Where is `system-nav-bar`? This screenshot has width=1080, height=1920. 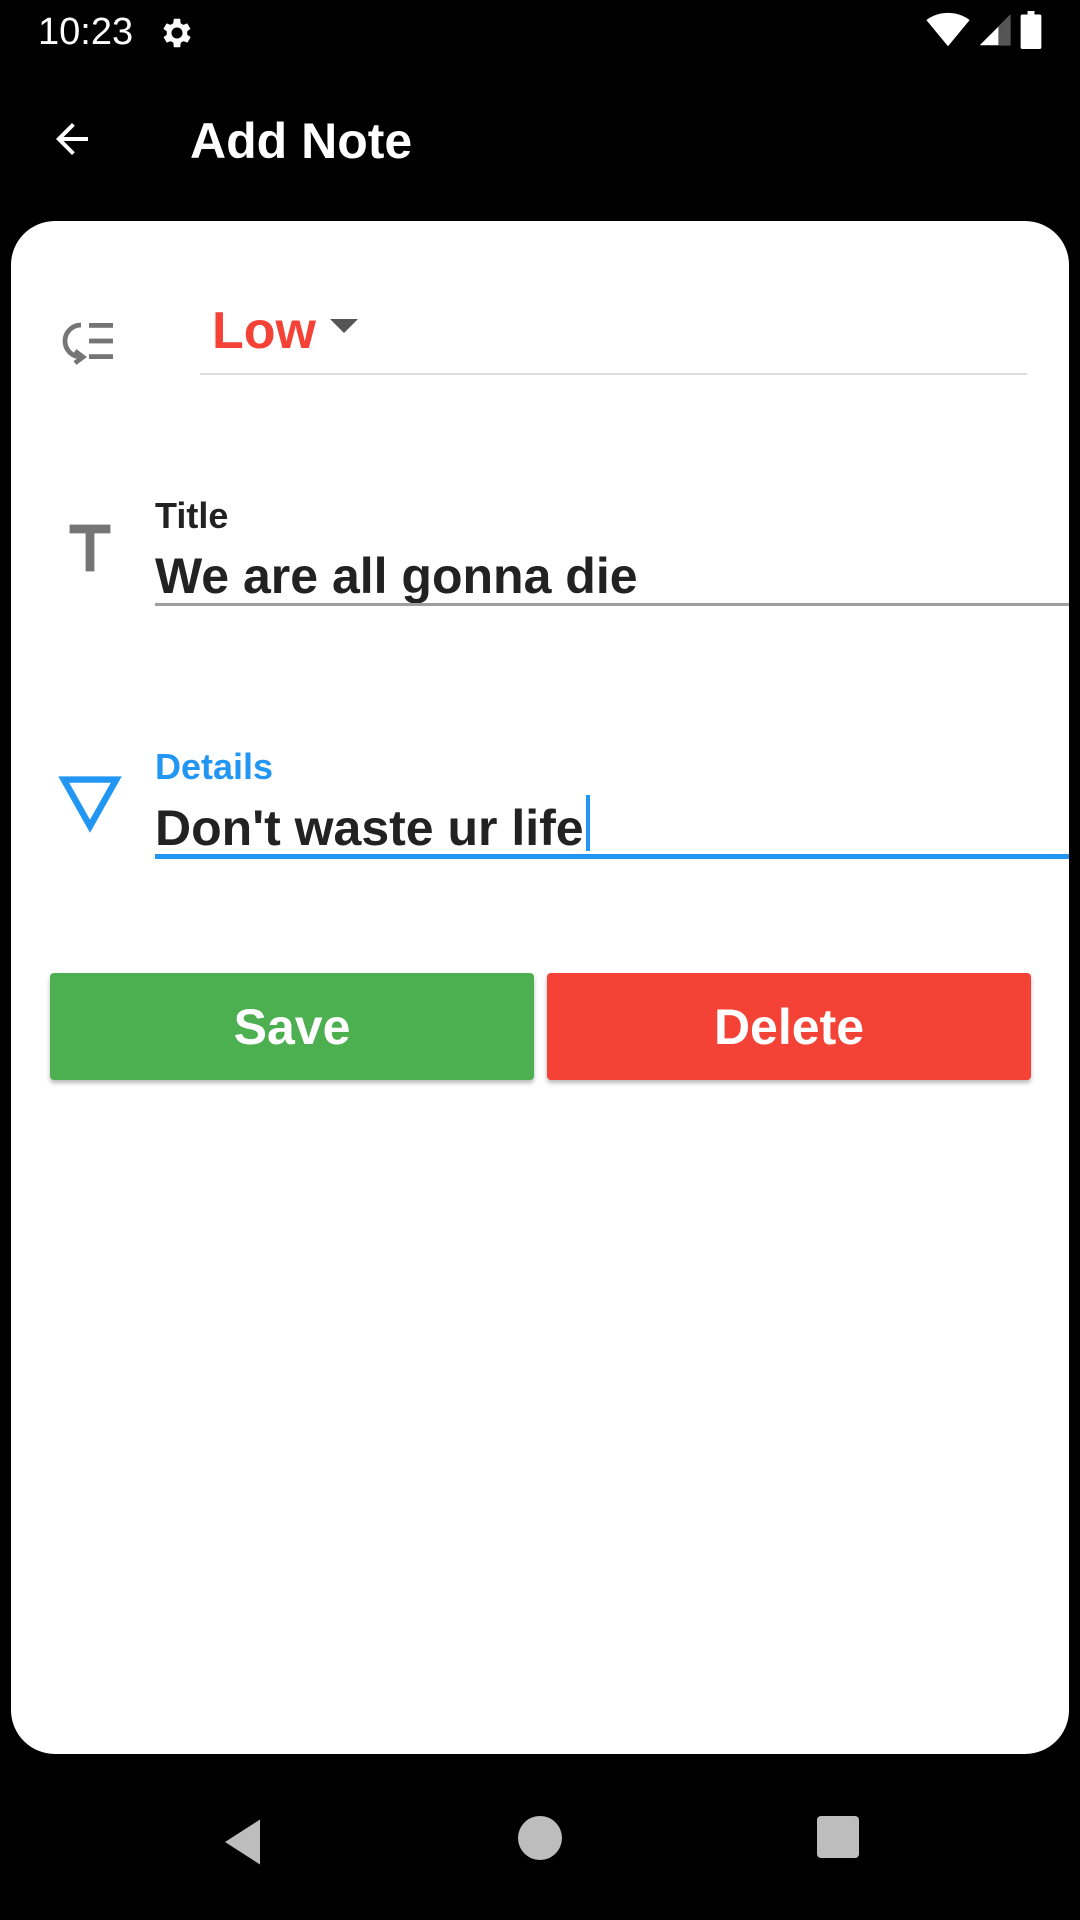 system-nav-bar is located at coordinates (540, 1850).